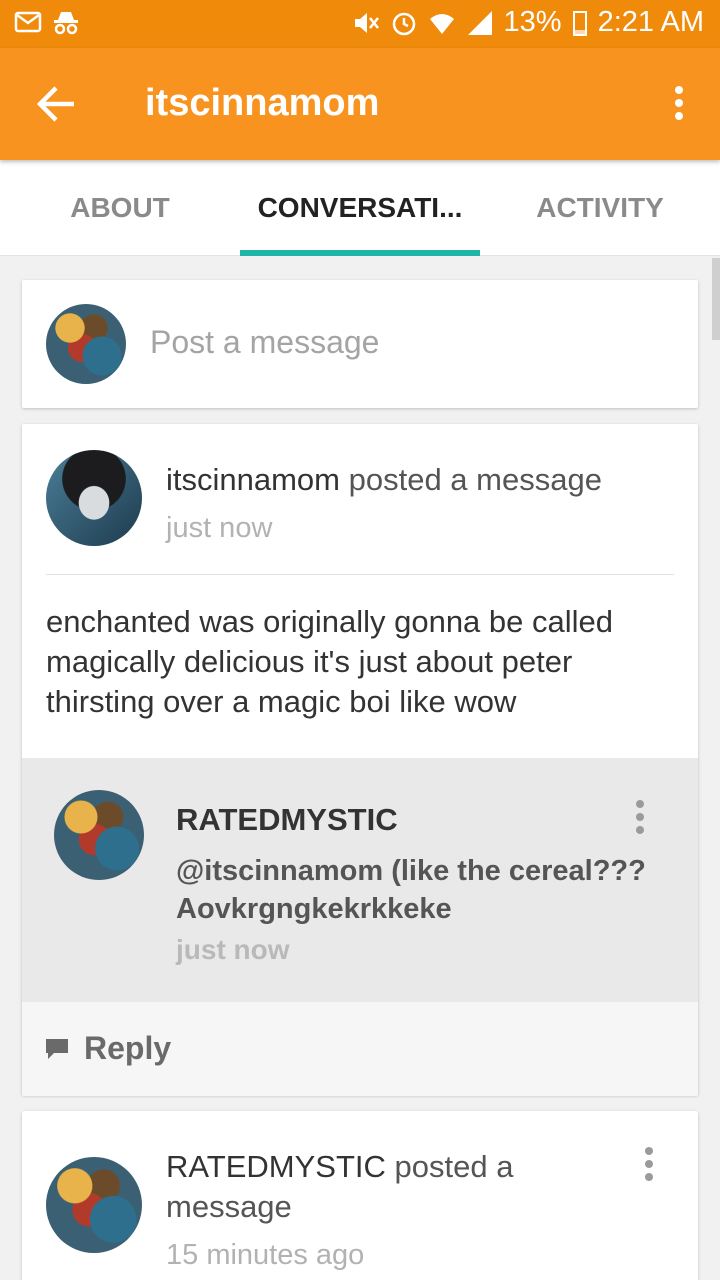  Describe the element at coordinates (262, 103) in the screenshot. I see `page-title: itscinnamom` at that location.